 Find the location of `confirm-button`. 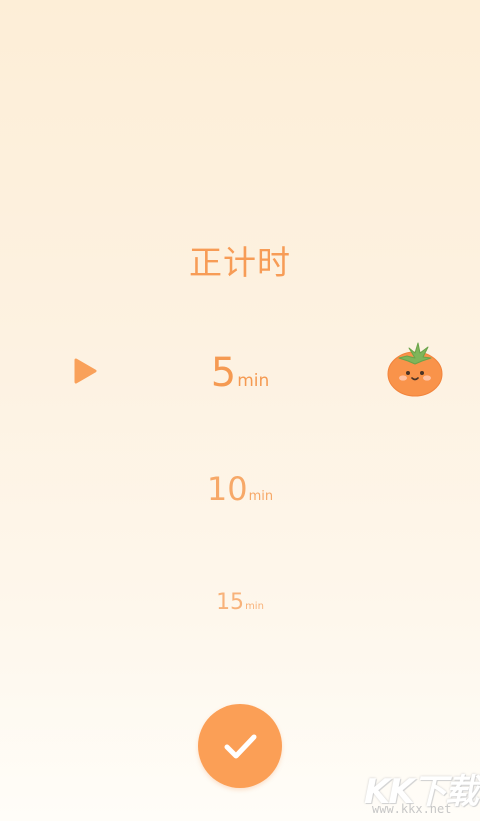

confirm-button is located at coordinates (240, 746).